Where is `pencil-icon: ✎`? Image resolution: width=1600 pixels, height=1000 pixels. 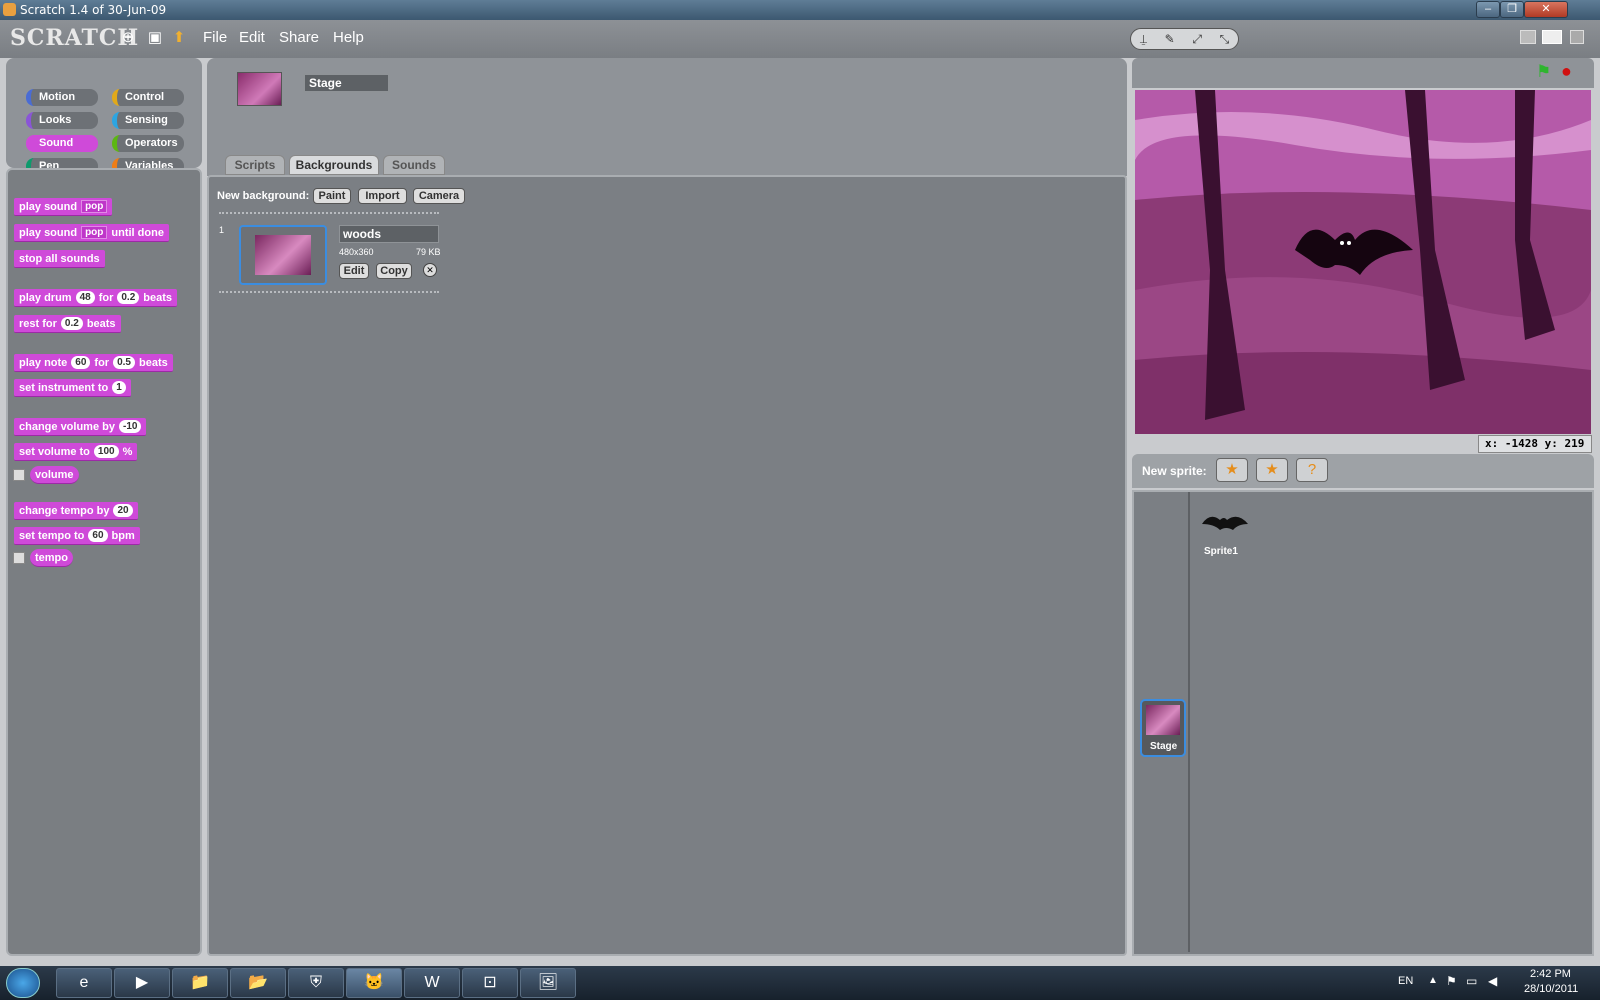 pencil-icon: ✎ is located at coordinates (1170, 39).